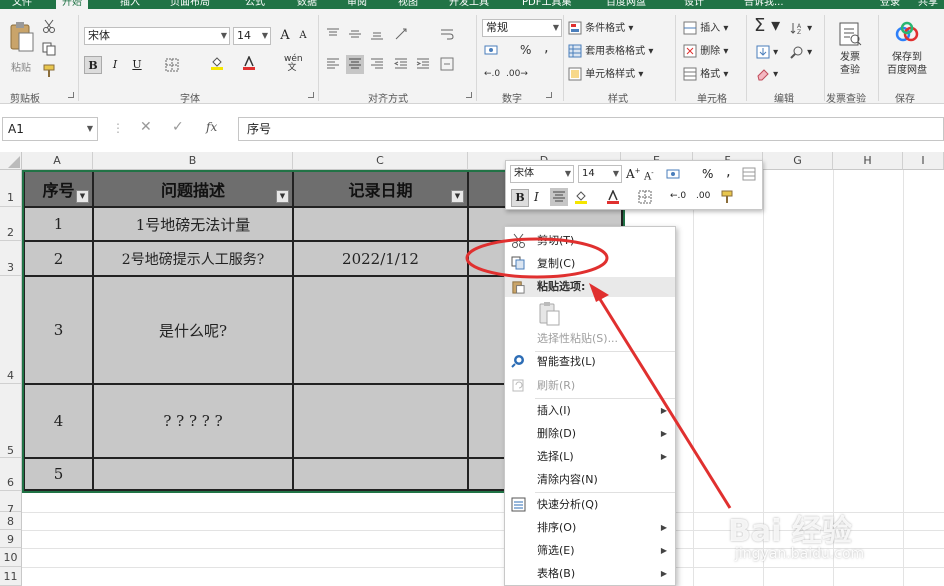  What do you see at coordinates (664, 402) in the screenshot?
I see `annotation-arrow-line` at bounding box center [664, 402].